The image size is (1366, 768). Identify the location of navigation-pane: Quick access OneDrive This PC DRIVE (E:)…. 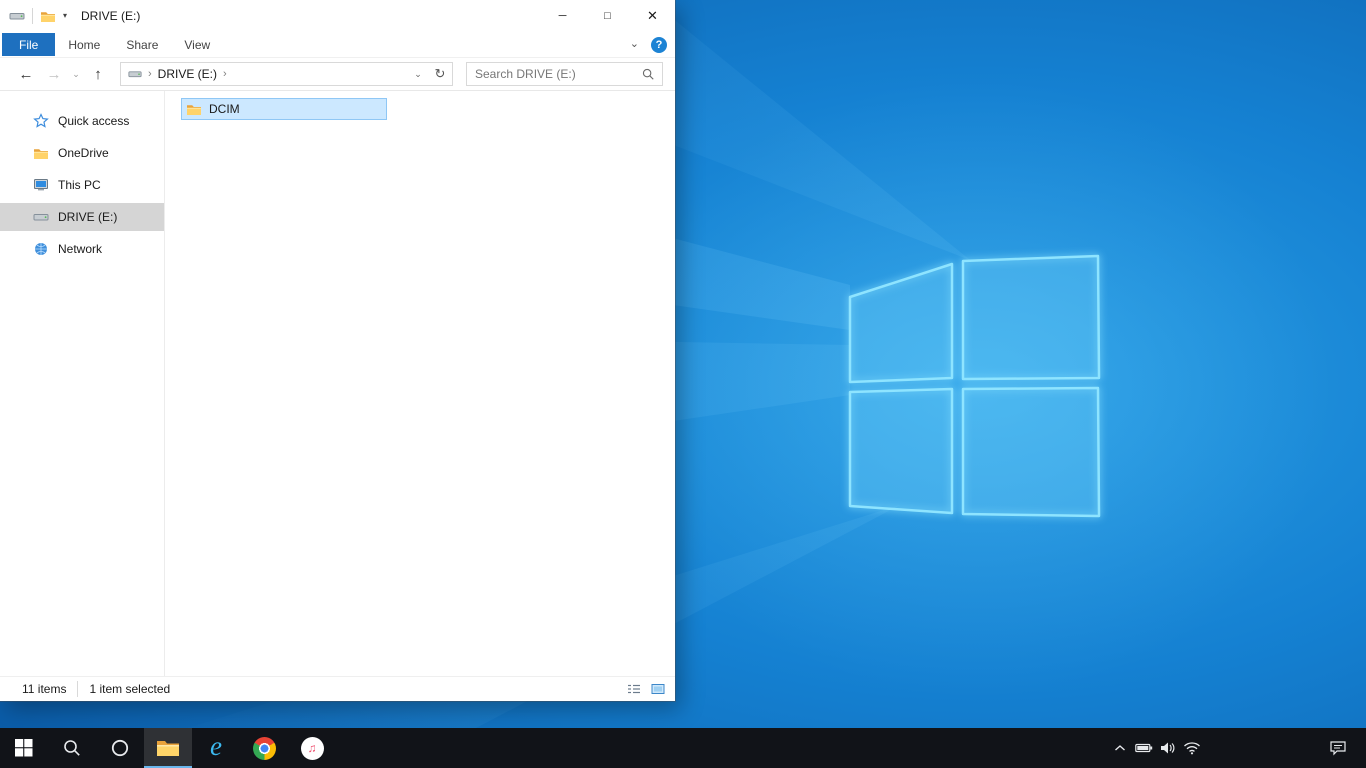
(82, 383).